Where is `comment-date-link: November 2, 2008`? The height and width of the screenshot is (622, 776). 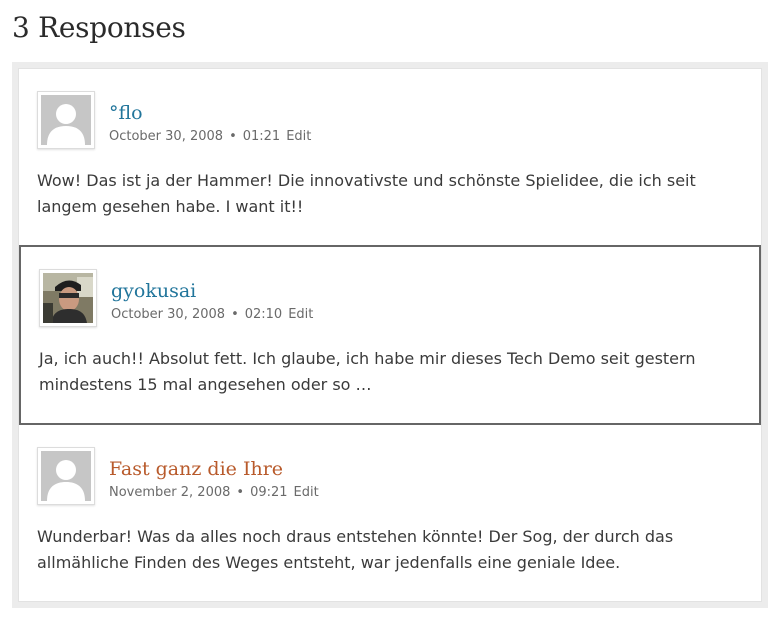 comment-date-link: November 2, 2008 is located at coordinates (169, 492).